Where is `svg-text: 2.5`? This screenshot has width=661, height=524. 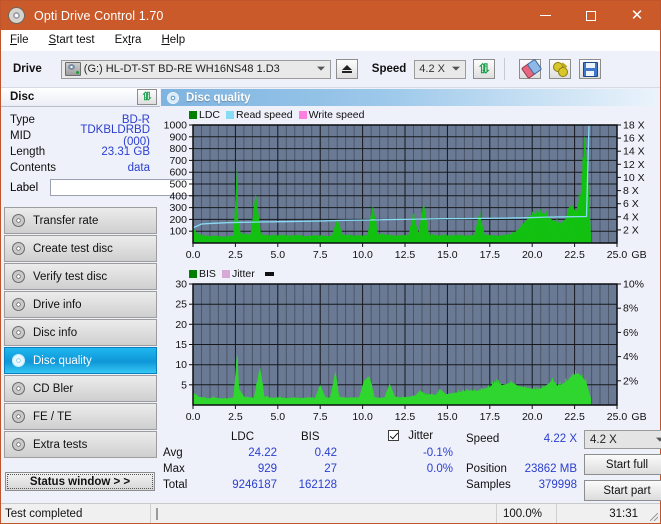 svg-text: 2.5 is located at coordinates (235, 417).